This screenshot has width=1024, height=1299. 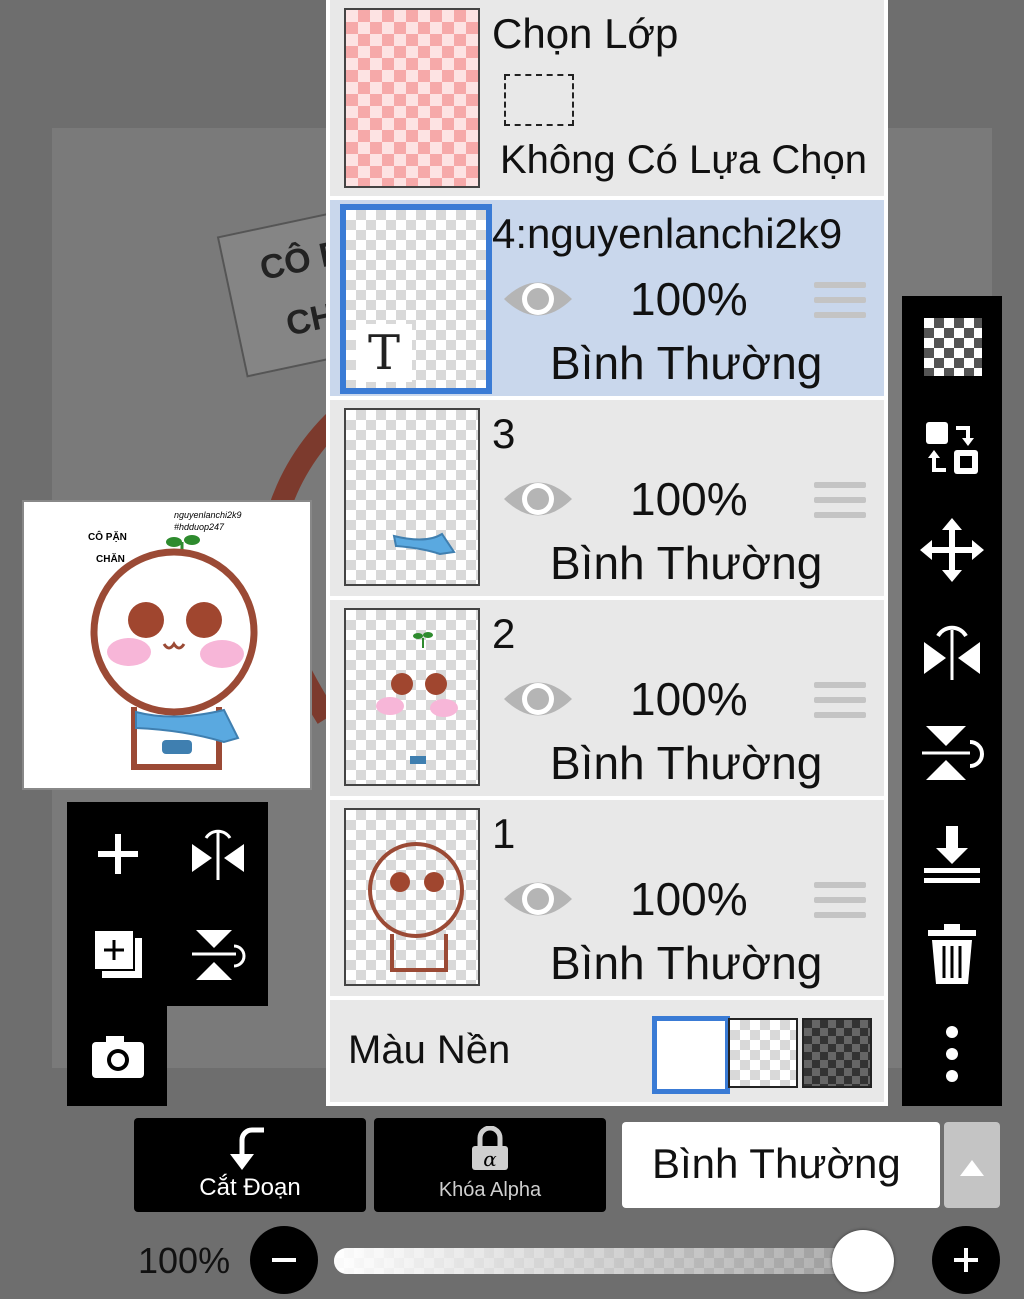 What do you see at coordinates (837, 1053) in the screenshot?
I see `background-dark-swatch` at bounding box center [837, 1053].